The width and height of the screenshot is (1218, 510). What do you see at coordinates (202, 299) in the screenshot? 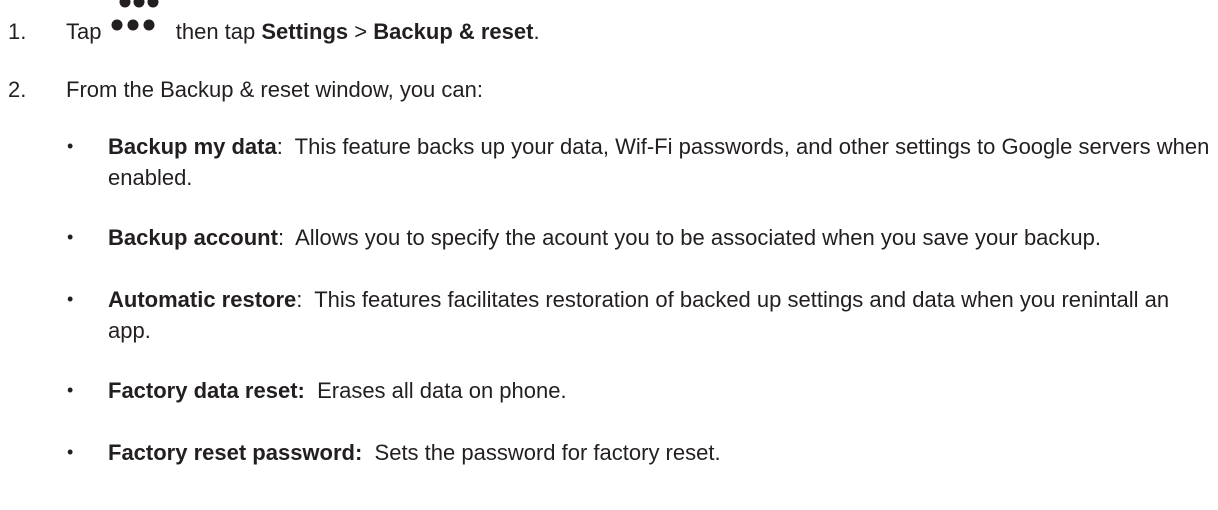
I see `item-term: Automatic restore` at bounding box center [202, 299].